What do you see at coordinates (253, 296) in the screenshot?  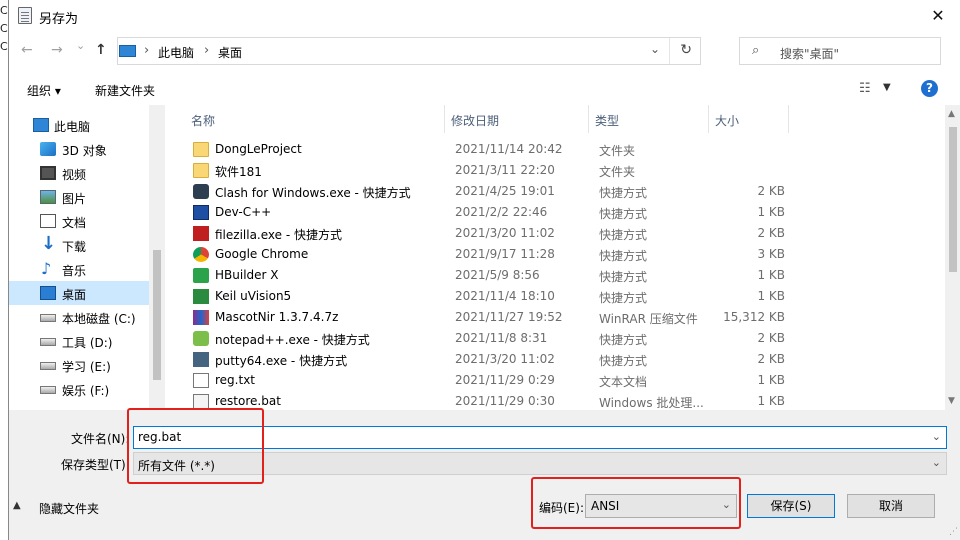 I see `file-name: Keil uVision5` at bounding box center [253, 296].